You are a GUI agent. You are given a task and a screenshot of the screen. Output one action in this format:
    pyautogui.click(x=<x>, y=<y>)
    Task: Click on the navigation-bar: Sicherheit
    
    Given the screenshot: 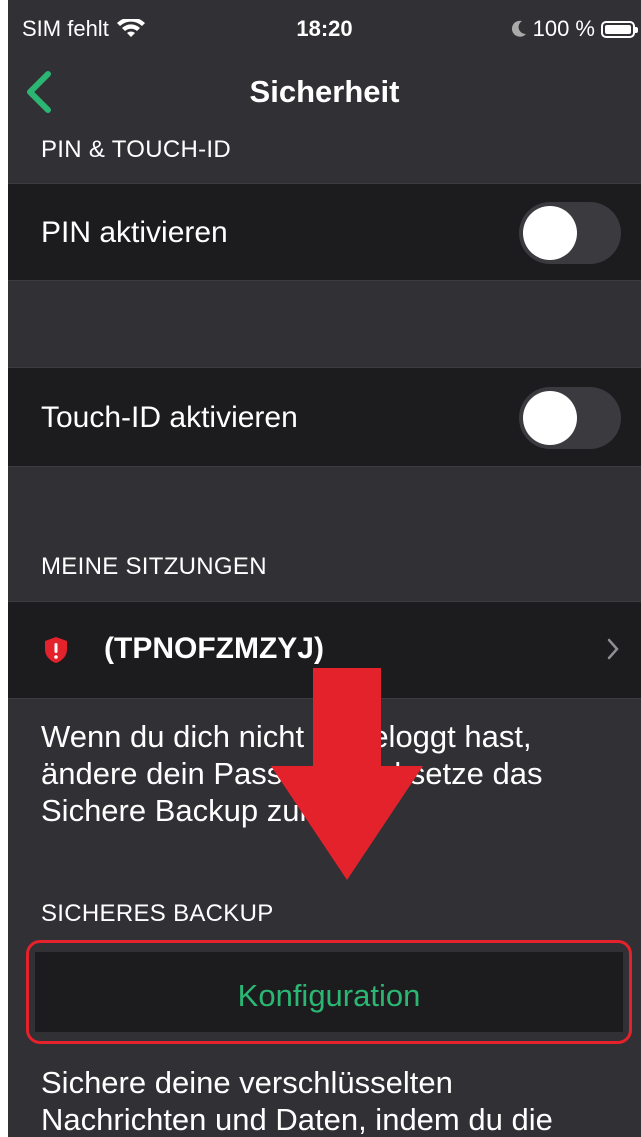 What is the action you would take?
    pyautogui.click(x=324, y=92)
    